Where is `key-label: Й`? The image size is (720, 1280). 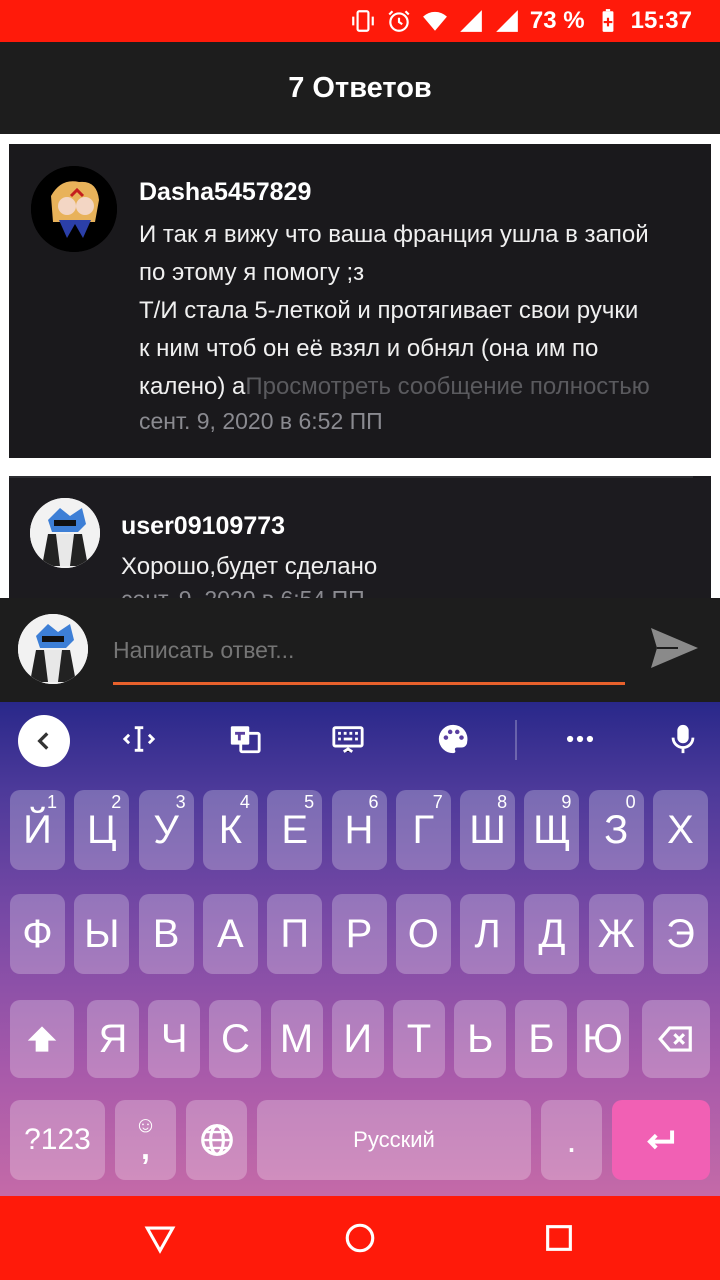 key-label: Й is located at coordinates (37, 829).